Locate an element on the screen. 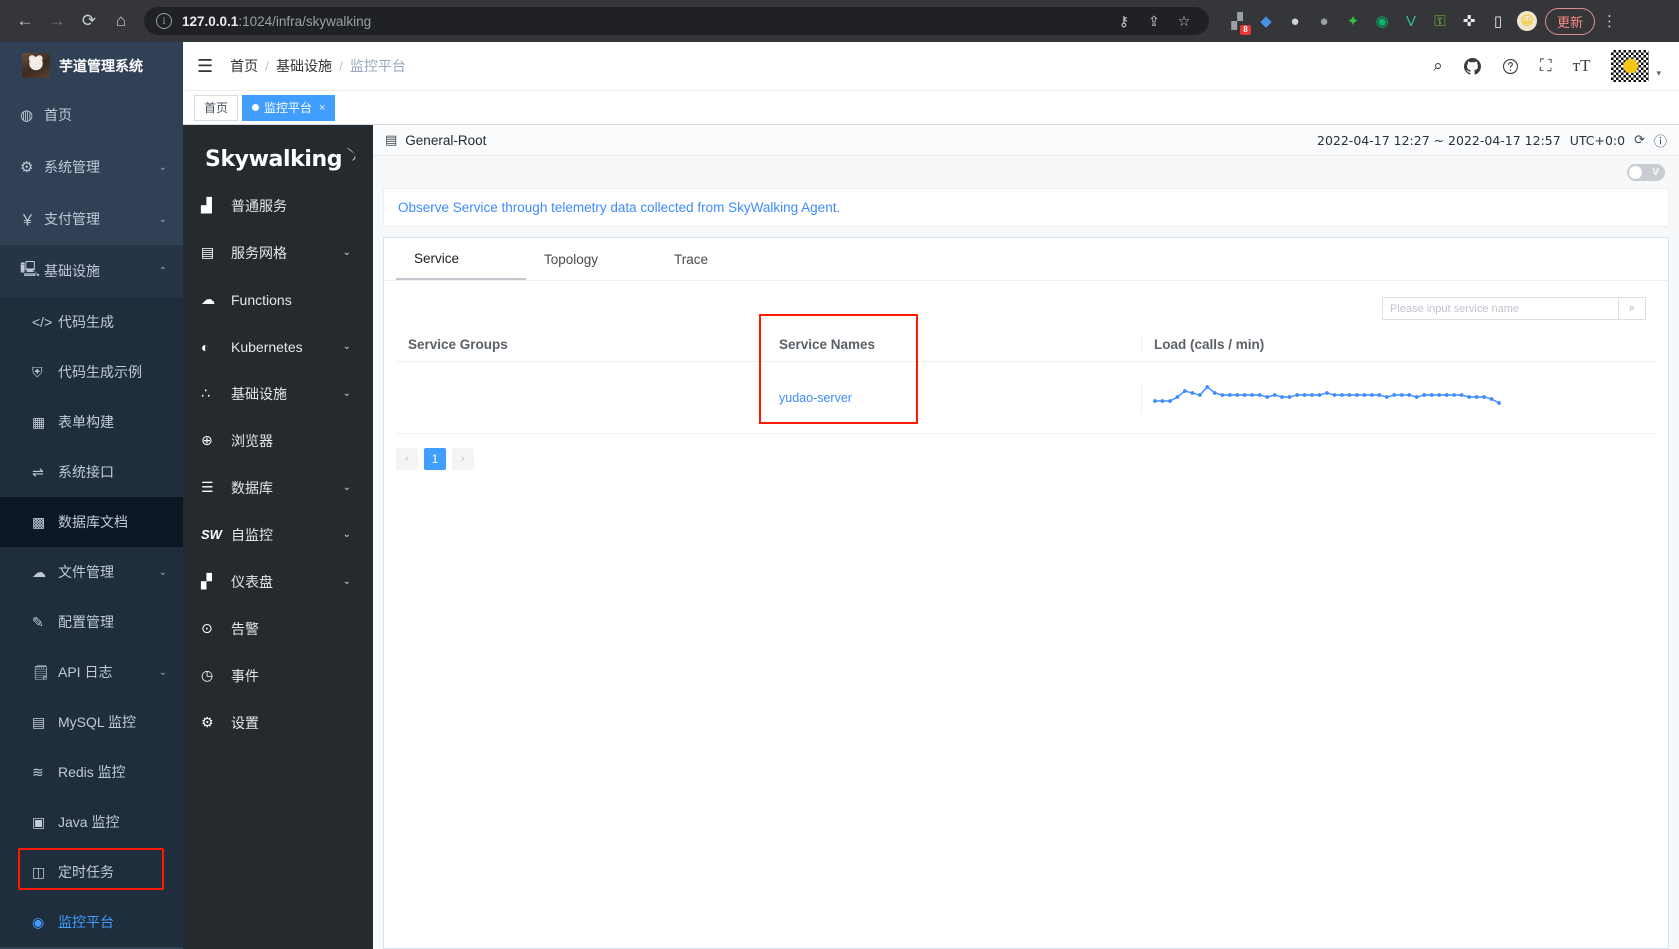  diamond-extension-icon: ◆ is located at coordinates (1266, 21).